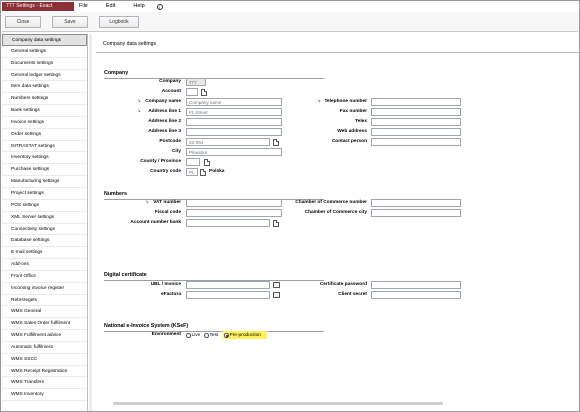  I want to click on coc-number-field, so click(416, 203).